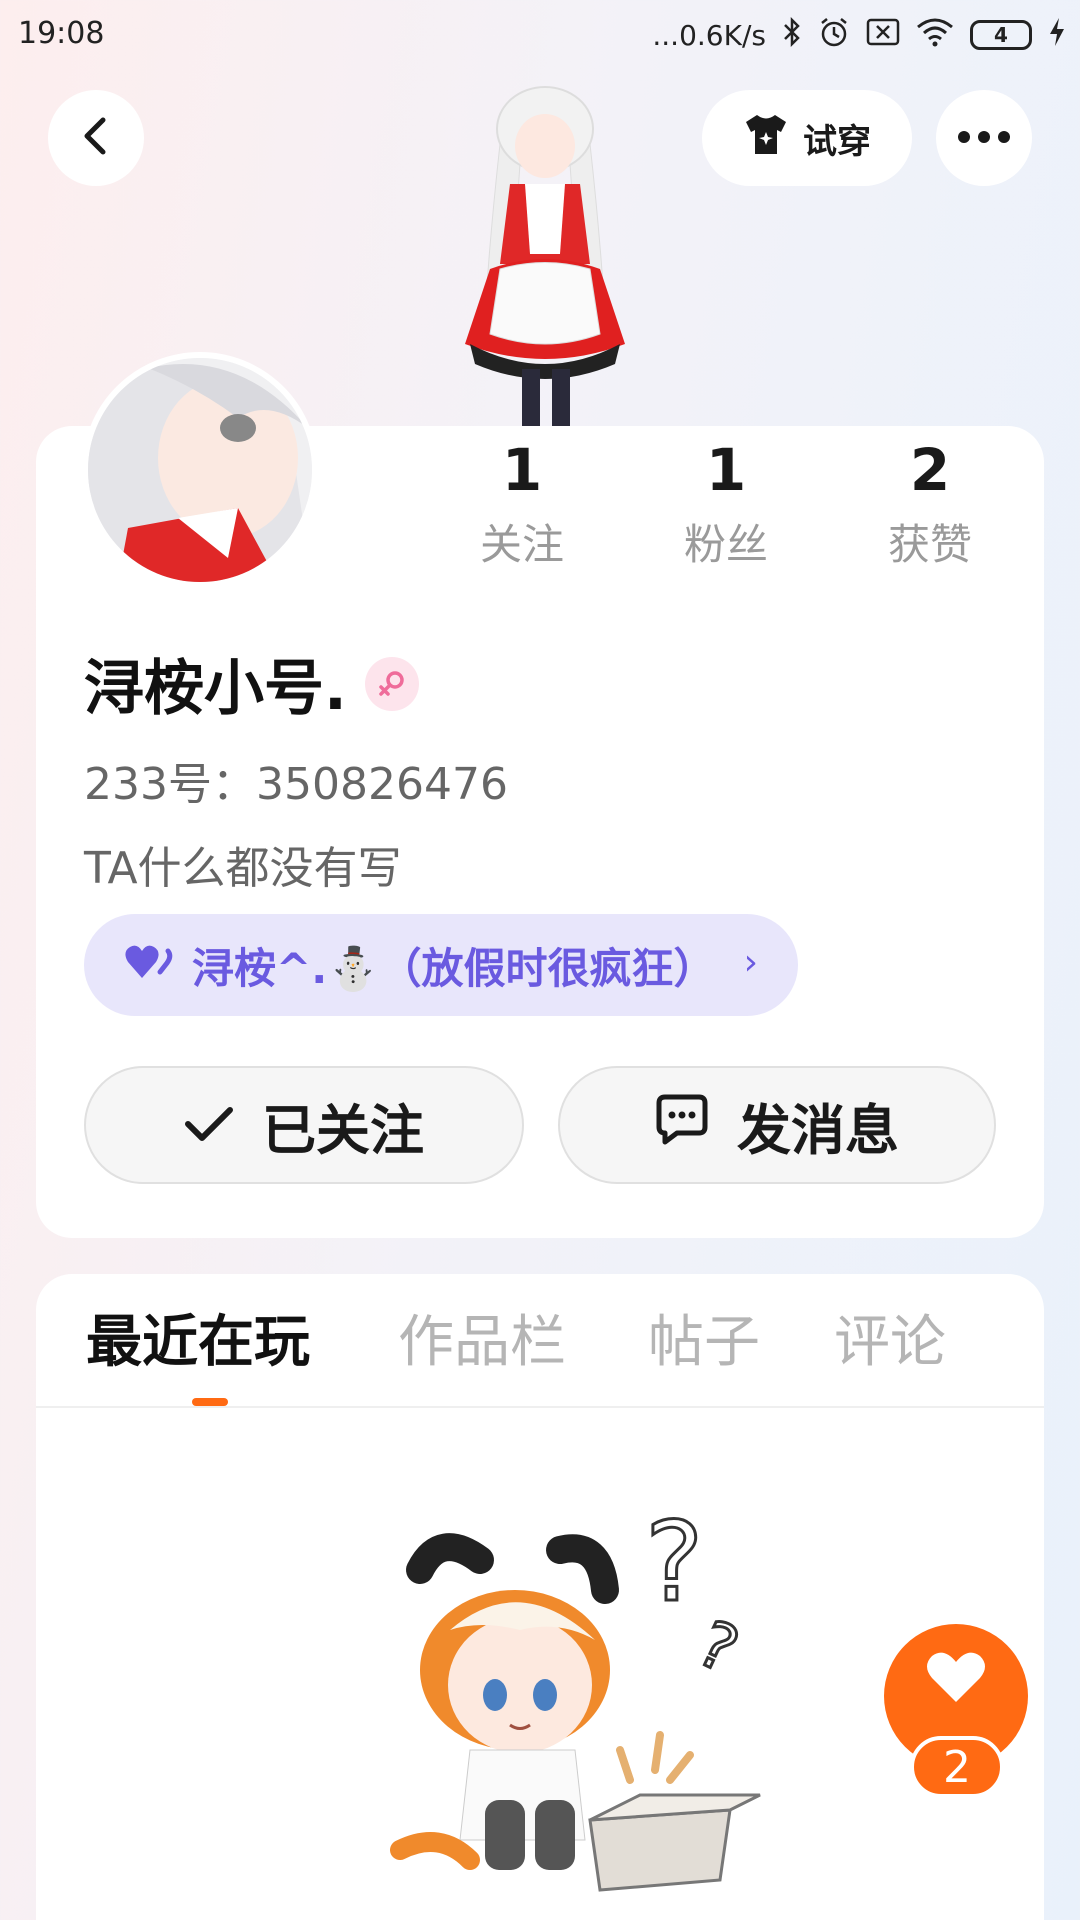  Describe the element at coordinates (929, 544) in the screenshot. I see `stat-likes-label: 获赞` at that location.